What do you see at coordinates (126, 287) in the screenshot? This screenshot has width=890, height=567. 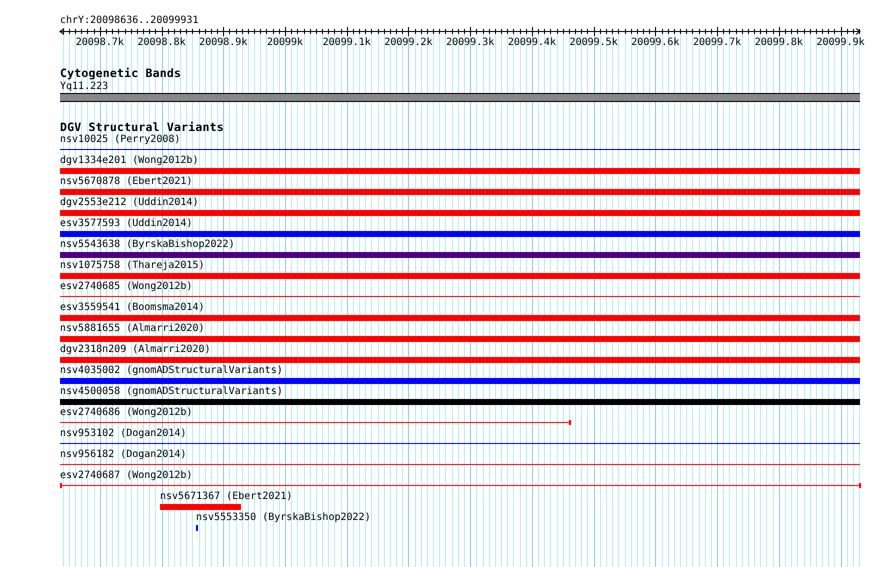 I see `variant-label: esv2740685 (Wong2012b)` at bounding box center [126, 287].